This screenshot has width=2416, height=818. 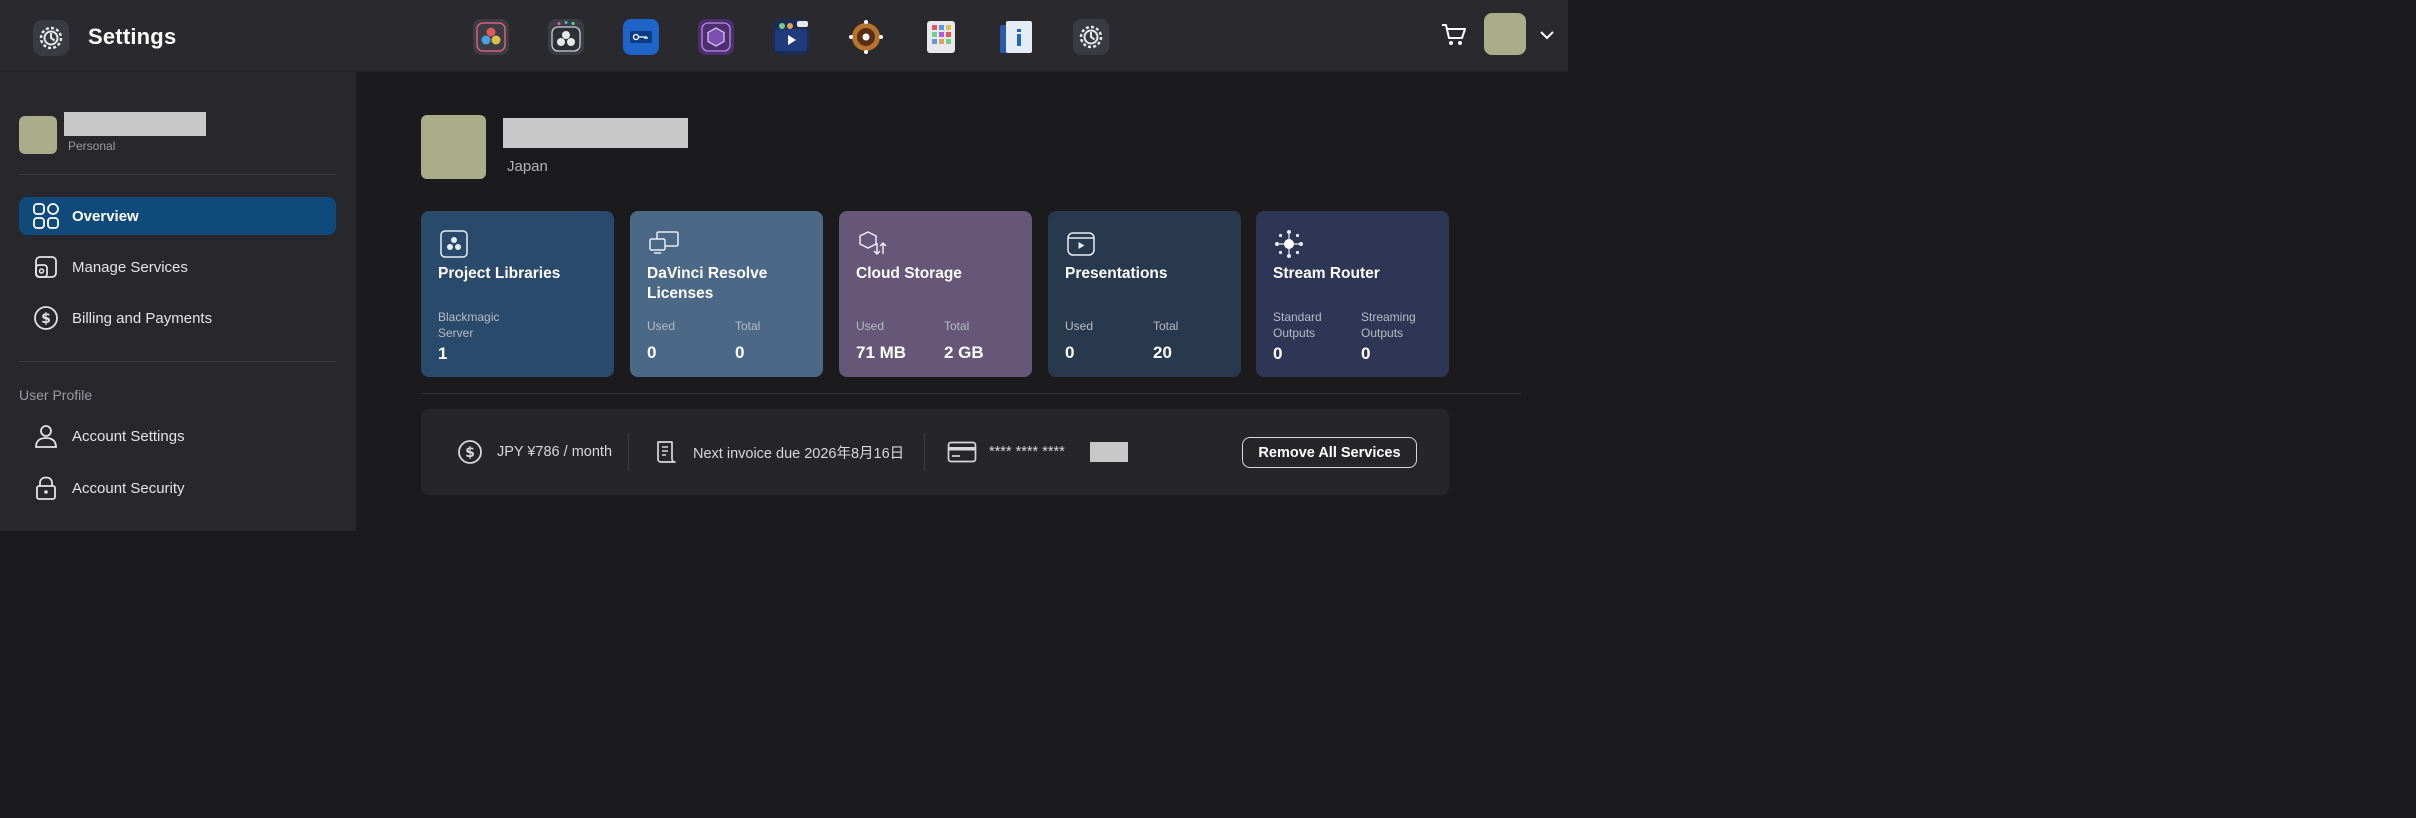 What do you see at coordinates (881, 352) in the screenshot?
I see `stat-value: 71 MB` at bounding box center [881, 352].